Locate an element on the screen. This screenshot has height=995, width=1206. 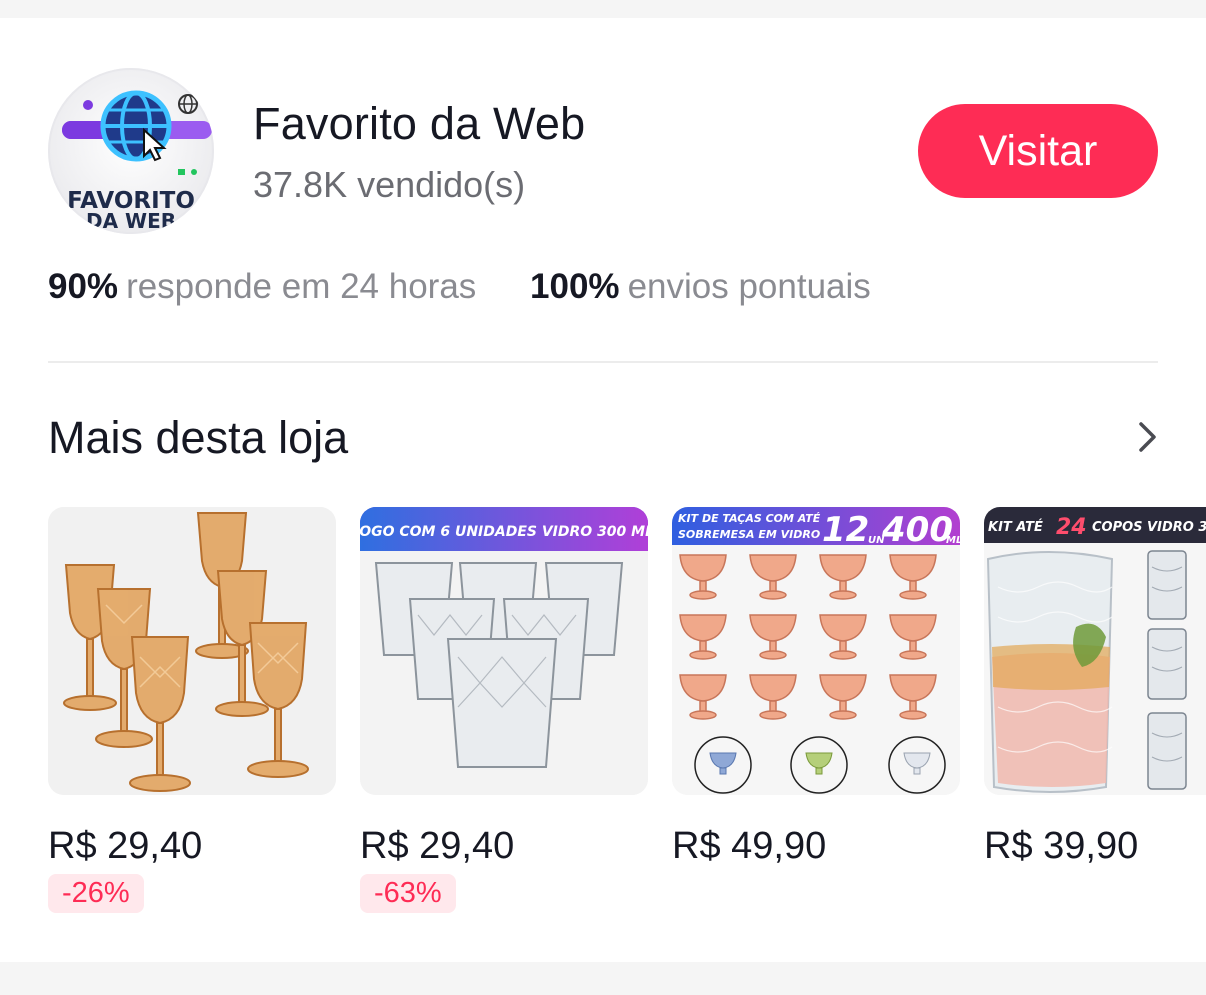
shop-logo: FAVORITO · DA WEB · is located at coordinates (131, 151).